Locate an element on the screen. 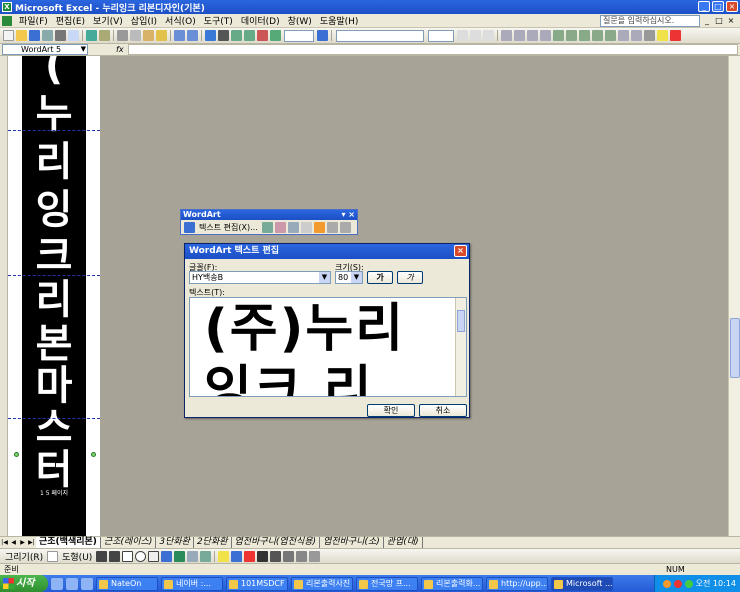 Image resolution: width=740 pixels, height=592 pixels. sheet-tab: 엽전바구니(소) is located at coordinates (352, 542).